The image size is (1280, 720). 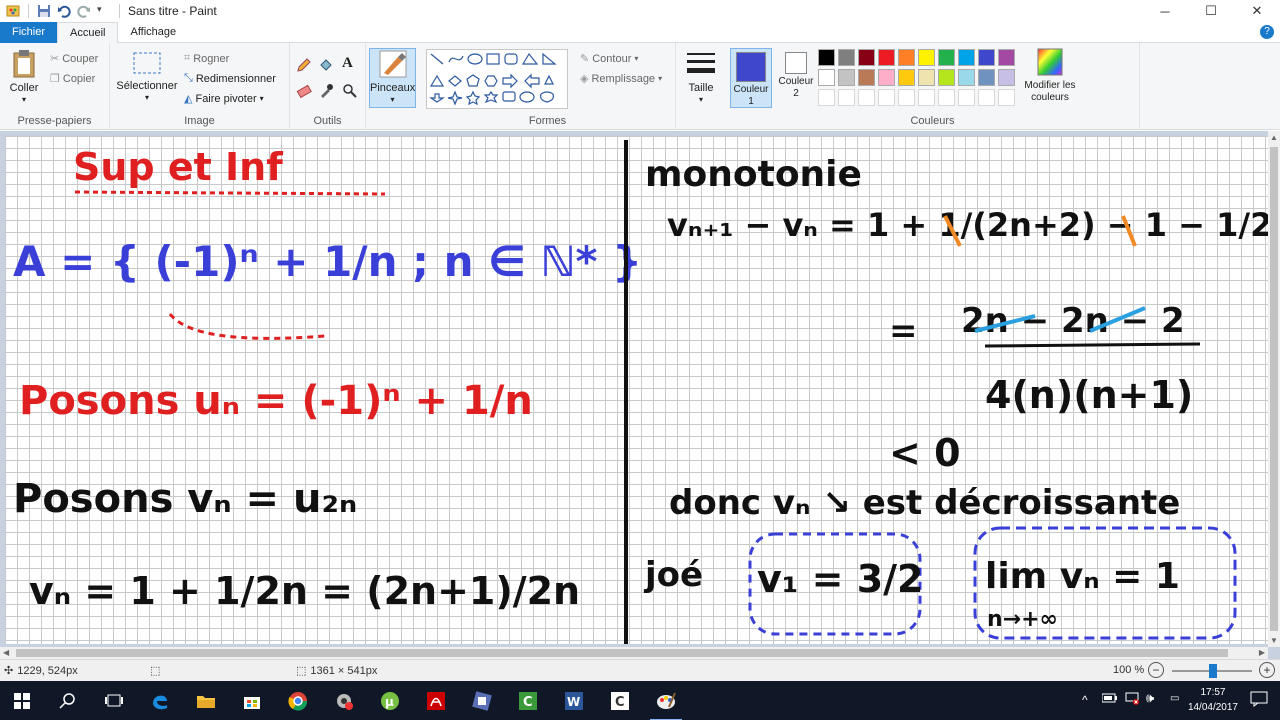 I want to click on fill-bucket-icon, so click(x=326, y=65).